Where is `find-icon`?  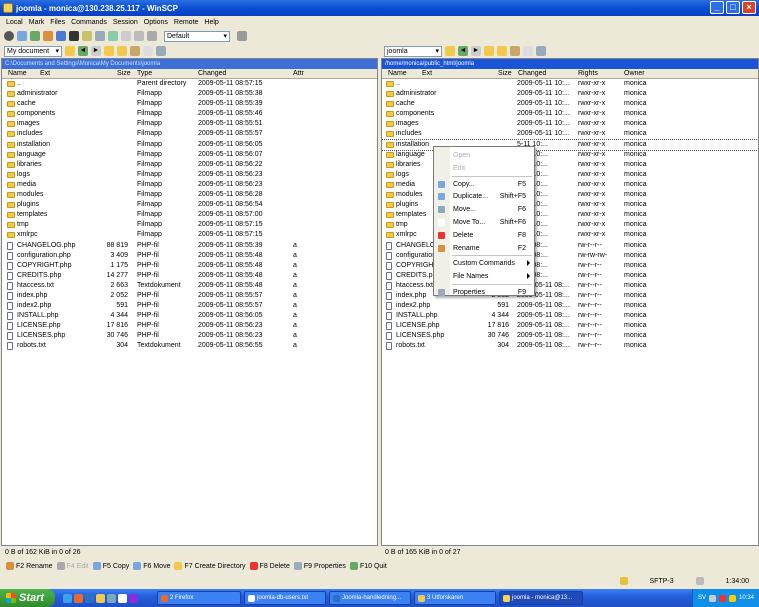
find-icon is located at coordinates (161, 51).